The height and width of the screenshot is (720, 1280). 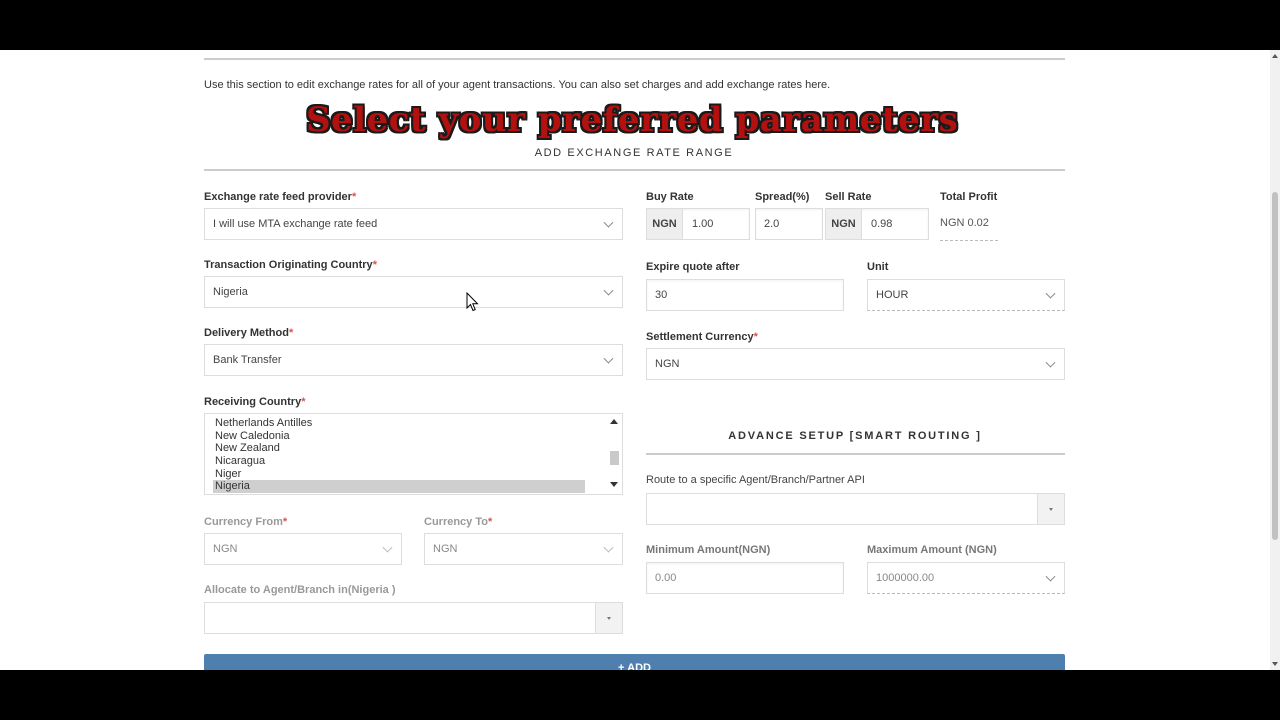 I want to click on originating-country-value: Nigeria, so click(x=230, y=292).